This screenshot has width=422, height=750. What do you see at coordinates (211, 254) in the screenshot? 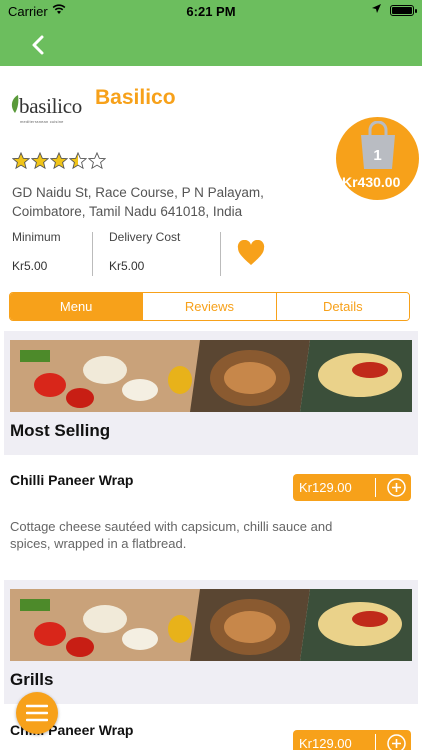
I see `info-row: Minimum Kr5.00 Delivery Cost Kr5.00` at bounding box center [211, 254].